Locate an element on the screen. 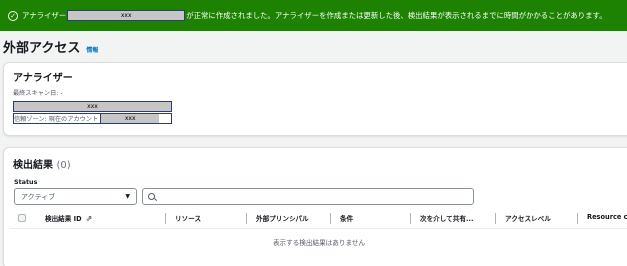 The image size is (627, 266). findings-title: 検出結果 is located at coordinates (33, 165).